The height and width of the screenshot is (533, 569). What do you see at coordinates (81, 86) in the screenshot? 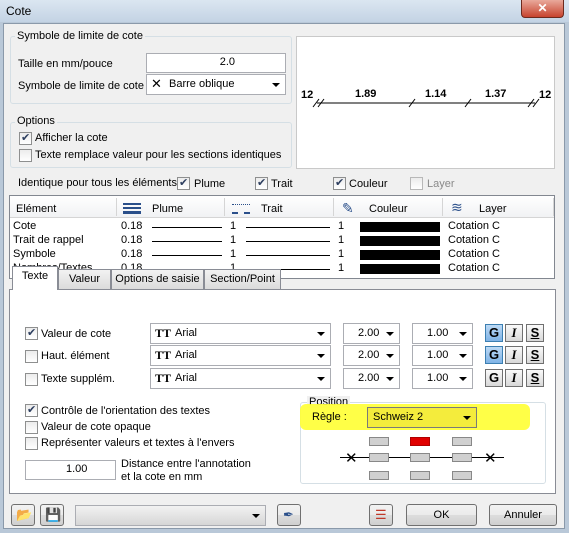
I see `symbole-label: Symbole de limite de cote` at bounding box center [81, 86].